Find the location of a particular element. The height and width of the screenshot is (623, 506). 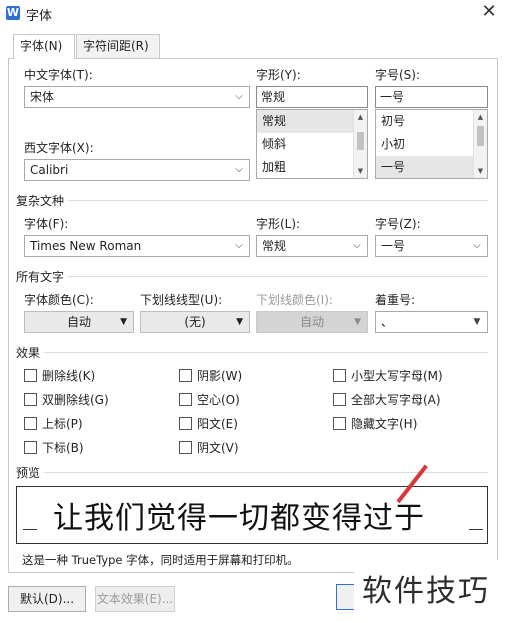

chinese-font-combo: 宋体 ⌵ is located at coordinates (137, 97).